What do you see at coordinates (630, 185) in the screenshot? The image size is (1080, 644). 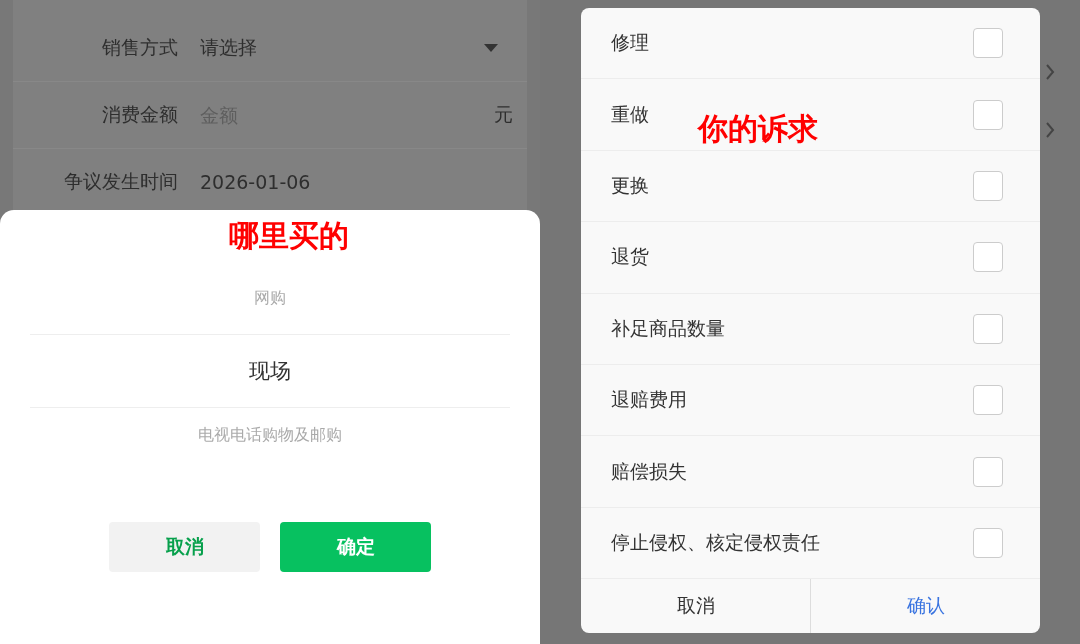 I see `option-label: 更换` at bounding box center [630, 185].